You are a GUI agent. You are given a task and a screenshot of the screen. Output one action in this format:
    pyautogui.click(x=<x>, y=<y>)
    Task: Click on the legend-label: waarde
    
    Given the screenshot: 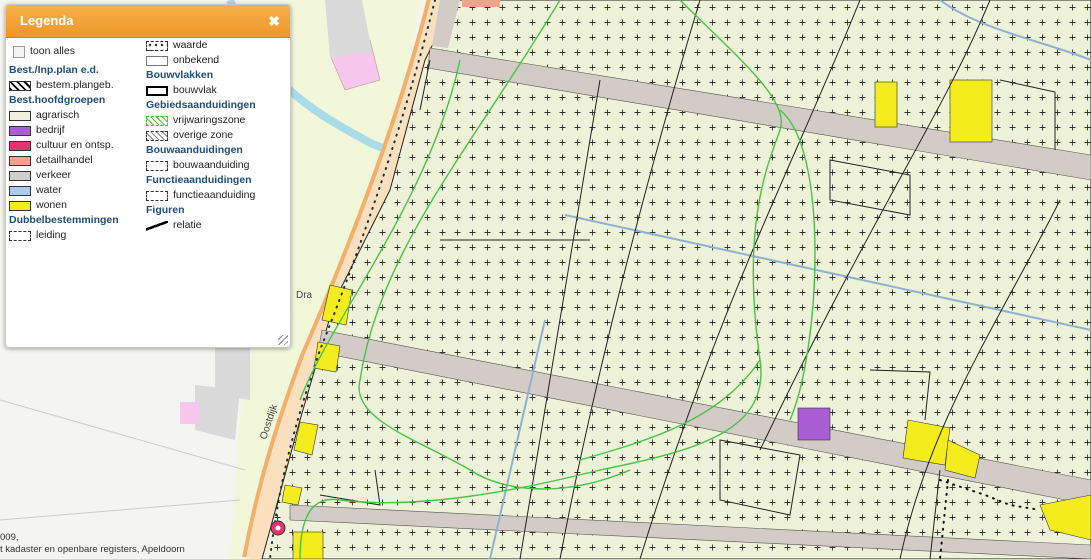 What is the action you would take?
    pyautogui.click(x=190, y=45)
    